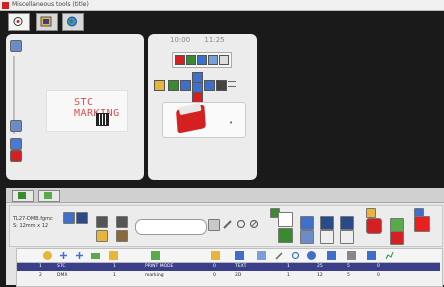 Image resolution: width=444 pixels, height=287 pixels. Describe the element at coordinates (397, 225) in the screenshot. I see `move-up-button` at that location.